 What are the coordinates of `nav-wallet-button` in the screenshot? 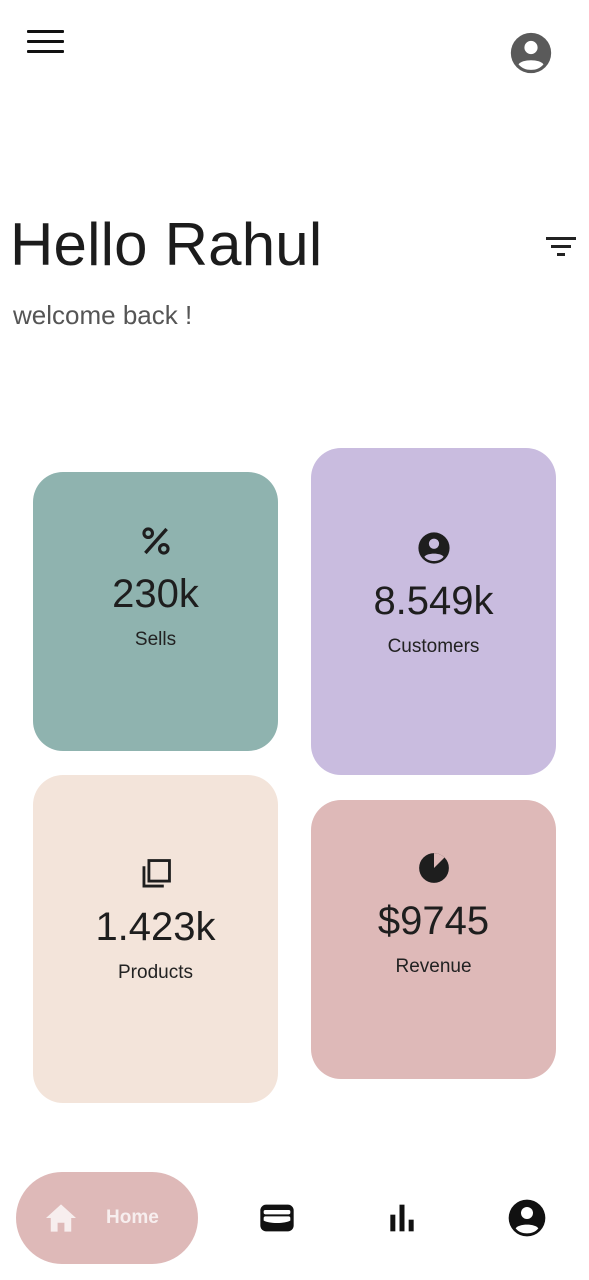 It's located at (277, 1218).